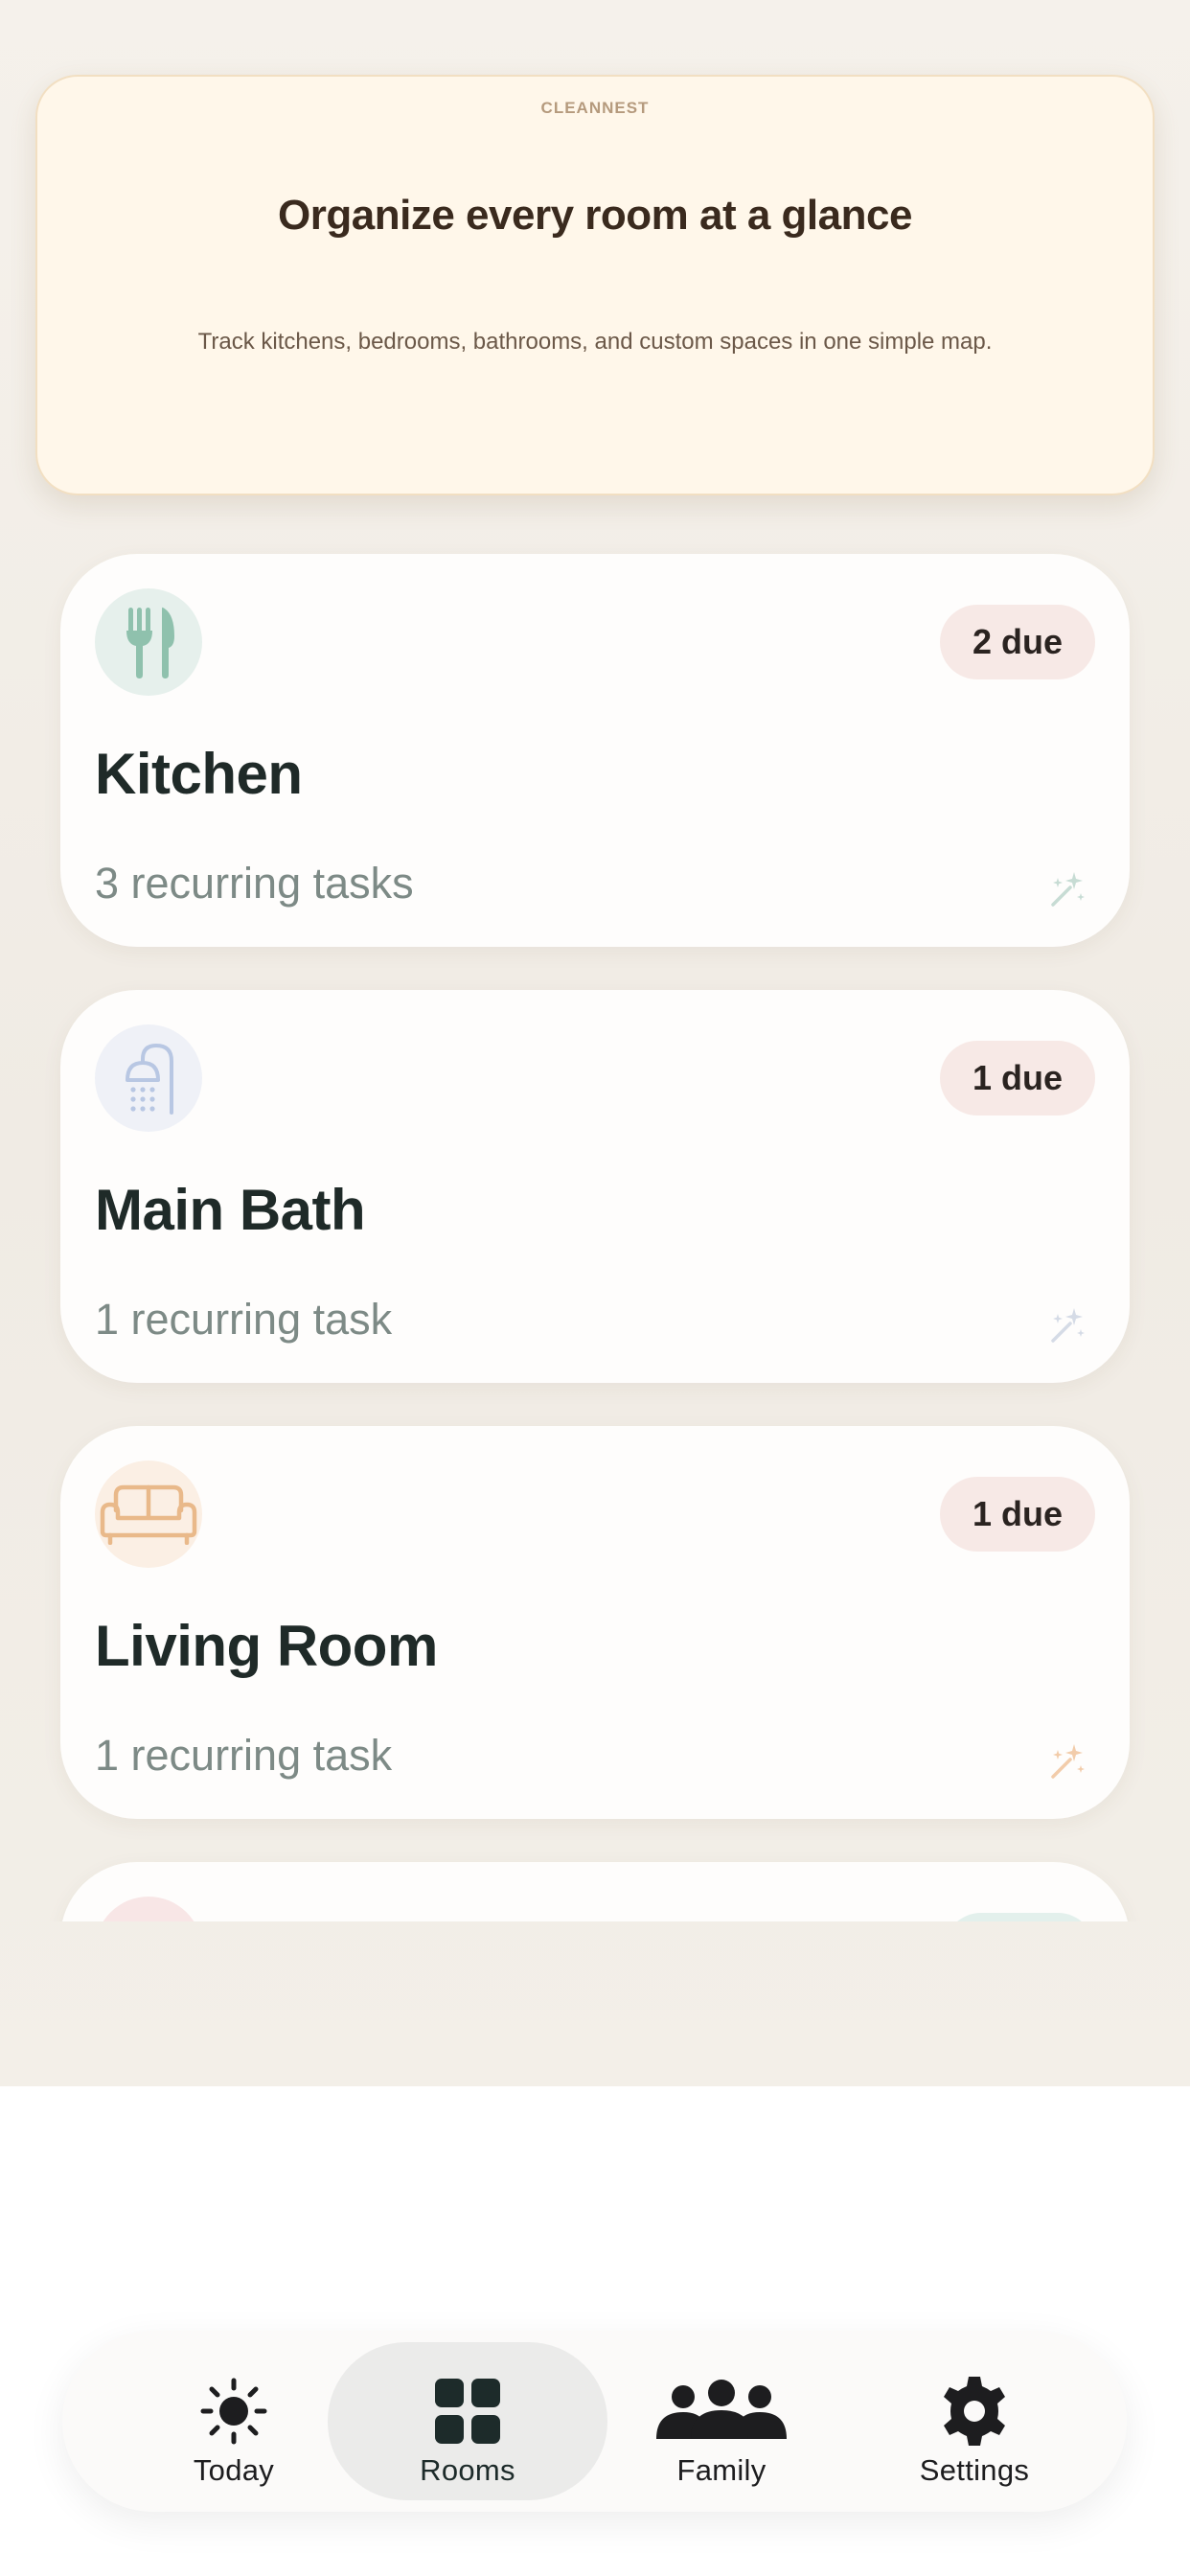 The width and height of the screenshot is (1190, 2576). I want to click on room-card-kitchen: 2 due Kitchen 3 recurring tasks, so click(595, 750).